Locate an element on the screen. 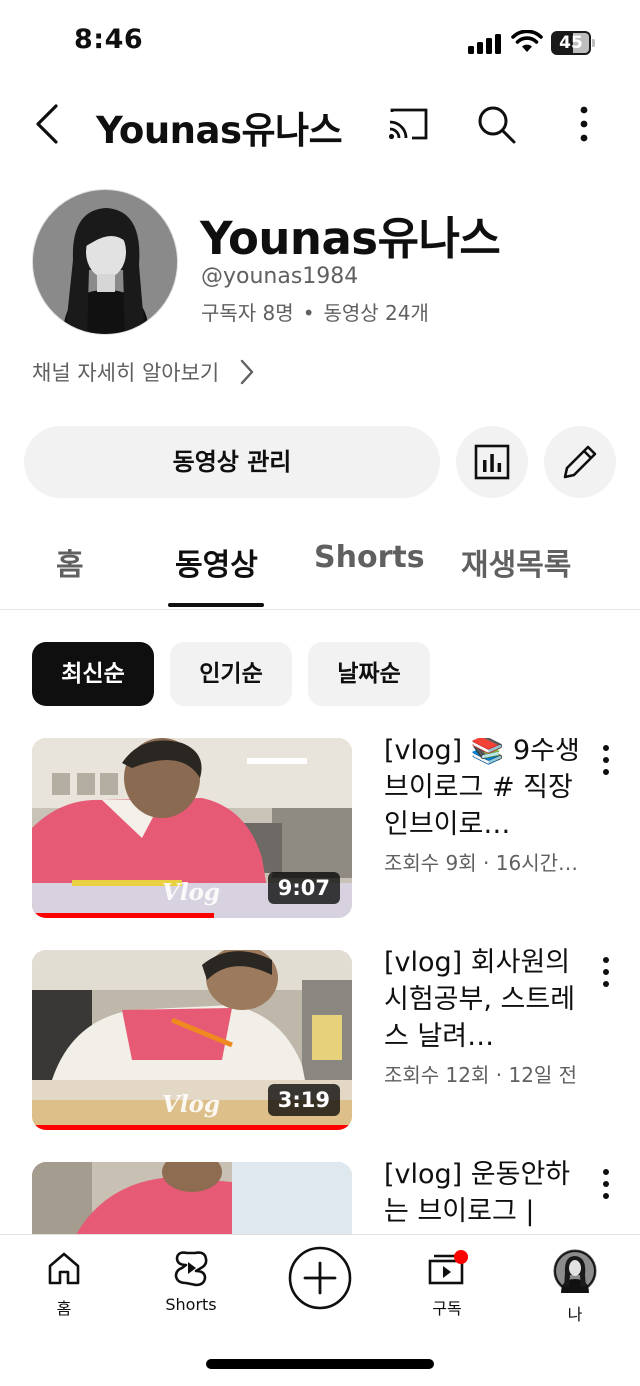 This screenshot has height=1386, width=640. video-thumbnail: Vlog 3:19 is located at coordinates (192, 1040).